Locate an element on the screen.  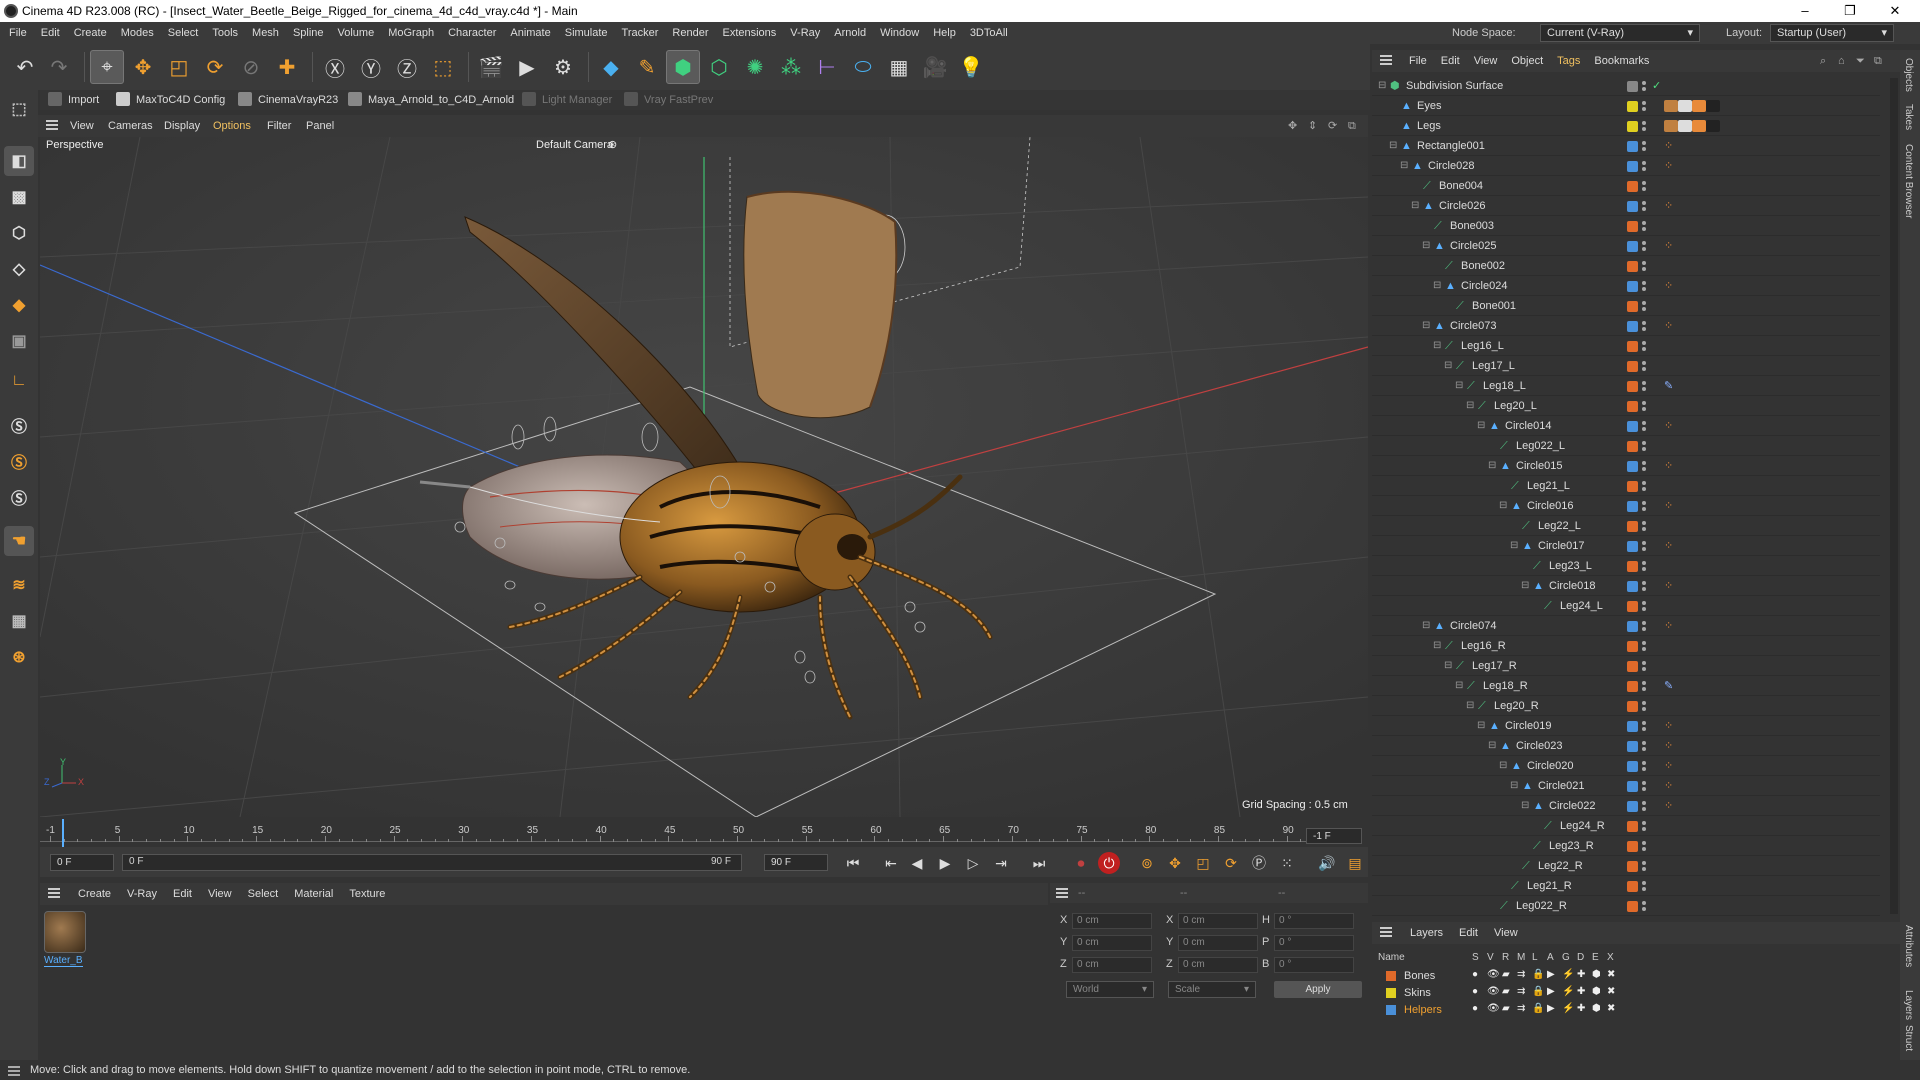
points-mode-icon: ⬡ is located at coordinates (19, 233).